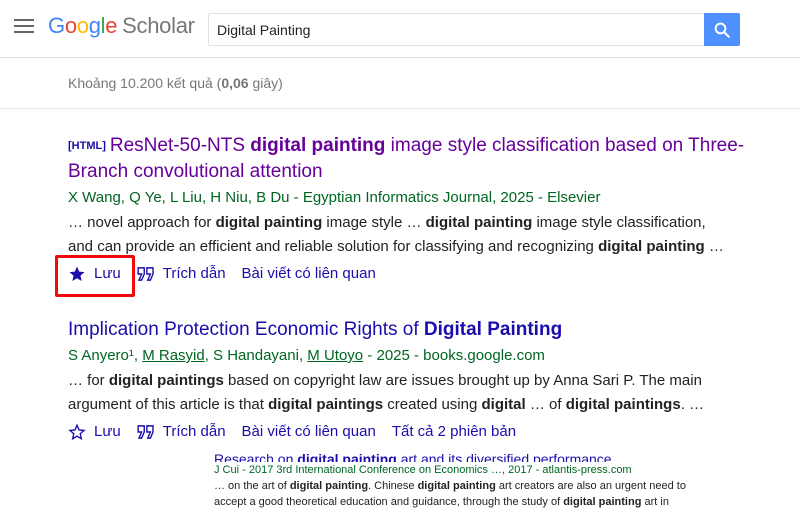  Describe the element at coordinates (454, 432) in the screenshot. I see `all-versions-link: Tất cả 2 phiên bản` at that location.